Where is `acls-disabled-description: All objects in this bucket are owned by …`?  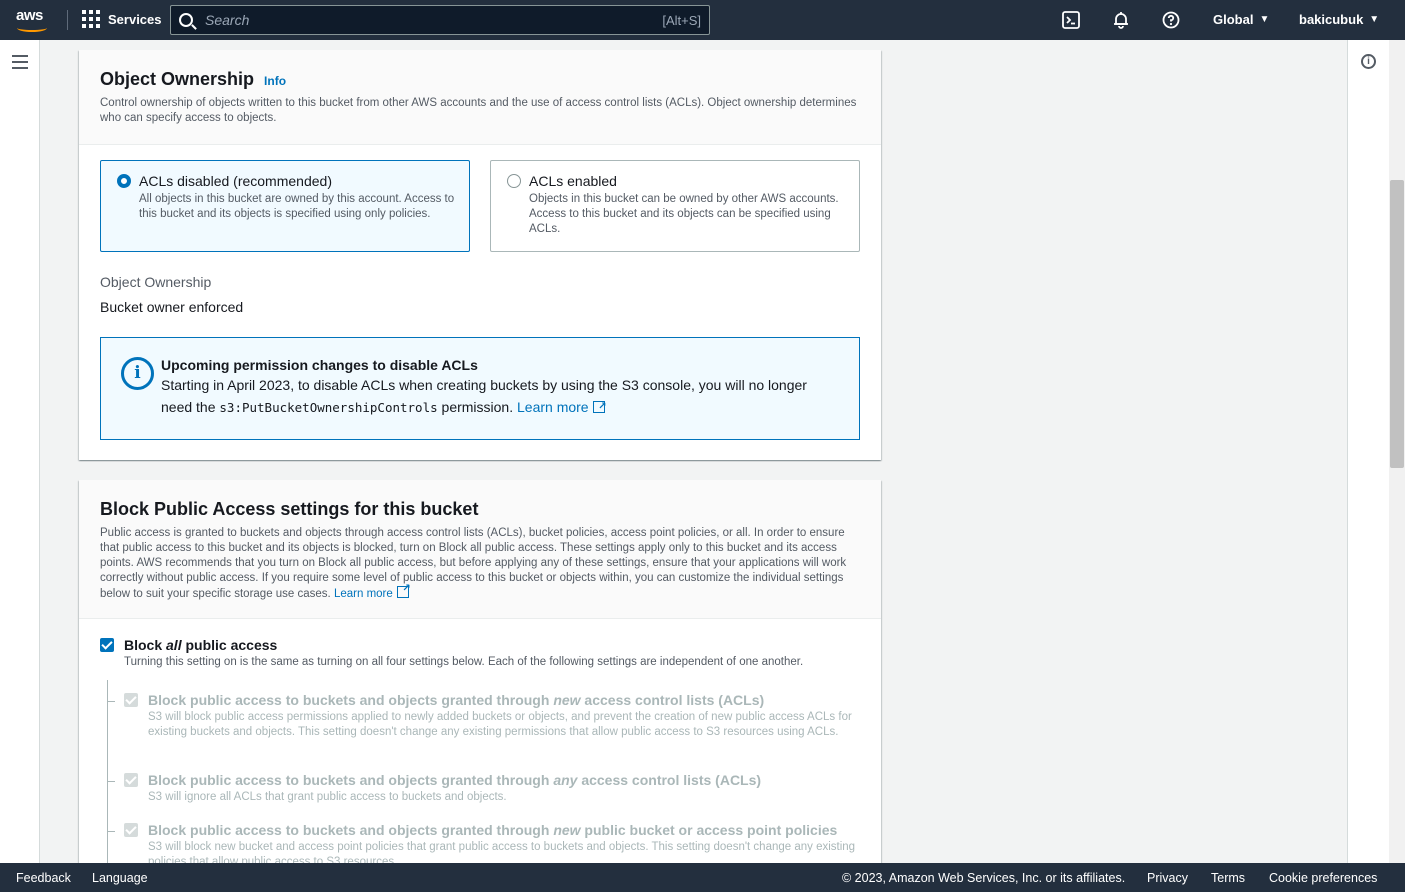 acls-disabled-description: All objects in this bucket are owned by … is located at coordinates (297, 206).